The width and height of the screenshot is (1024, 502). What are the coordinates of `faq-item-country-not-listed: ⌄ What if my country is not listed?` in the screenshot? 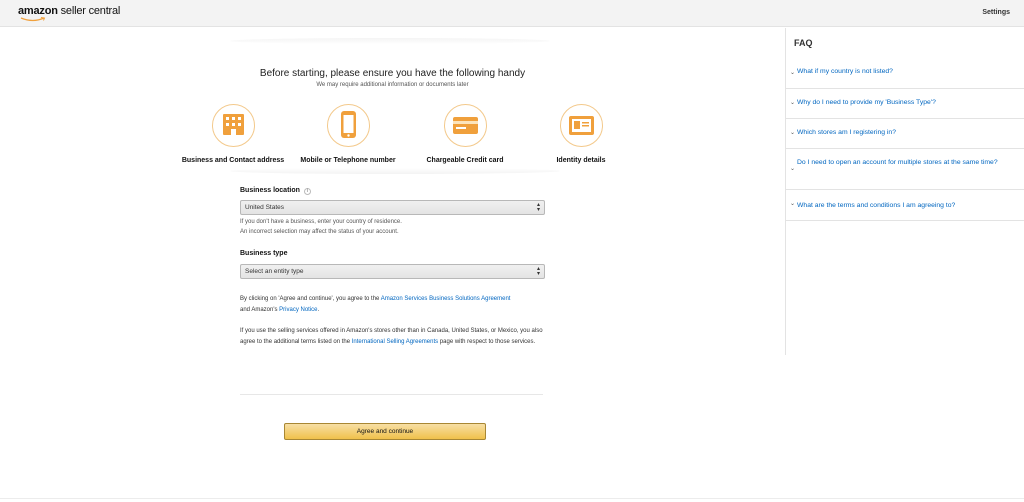 It's located at (905, 73).